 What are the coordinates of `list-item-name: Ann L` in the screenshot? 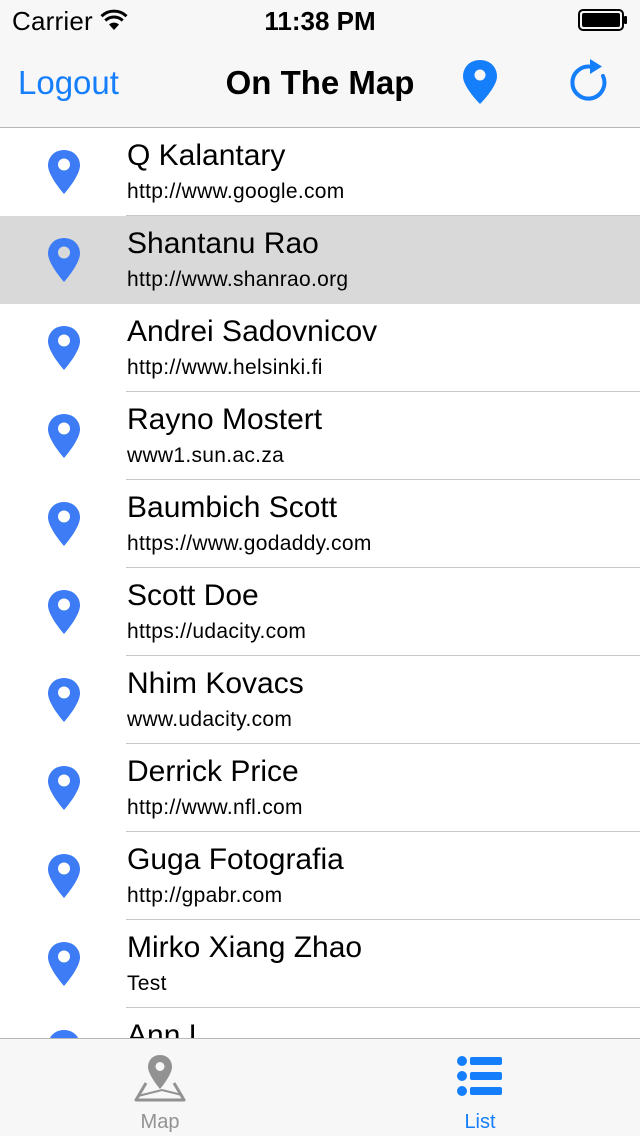 It's located at (166, 1028).